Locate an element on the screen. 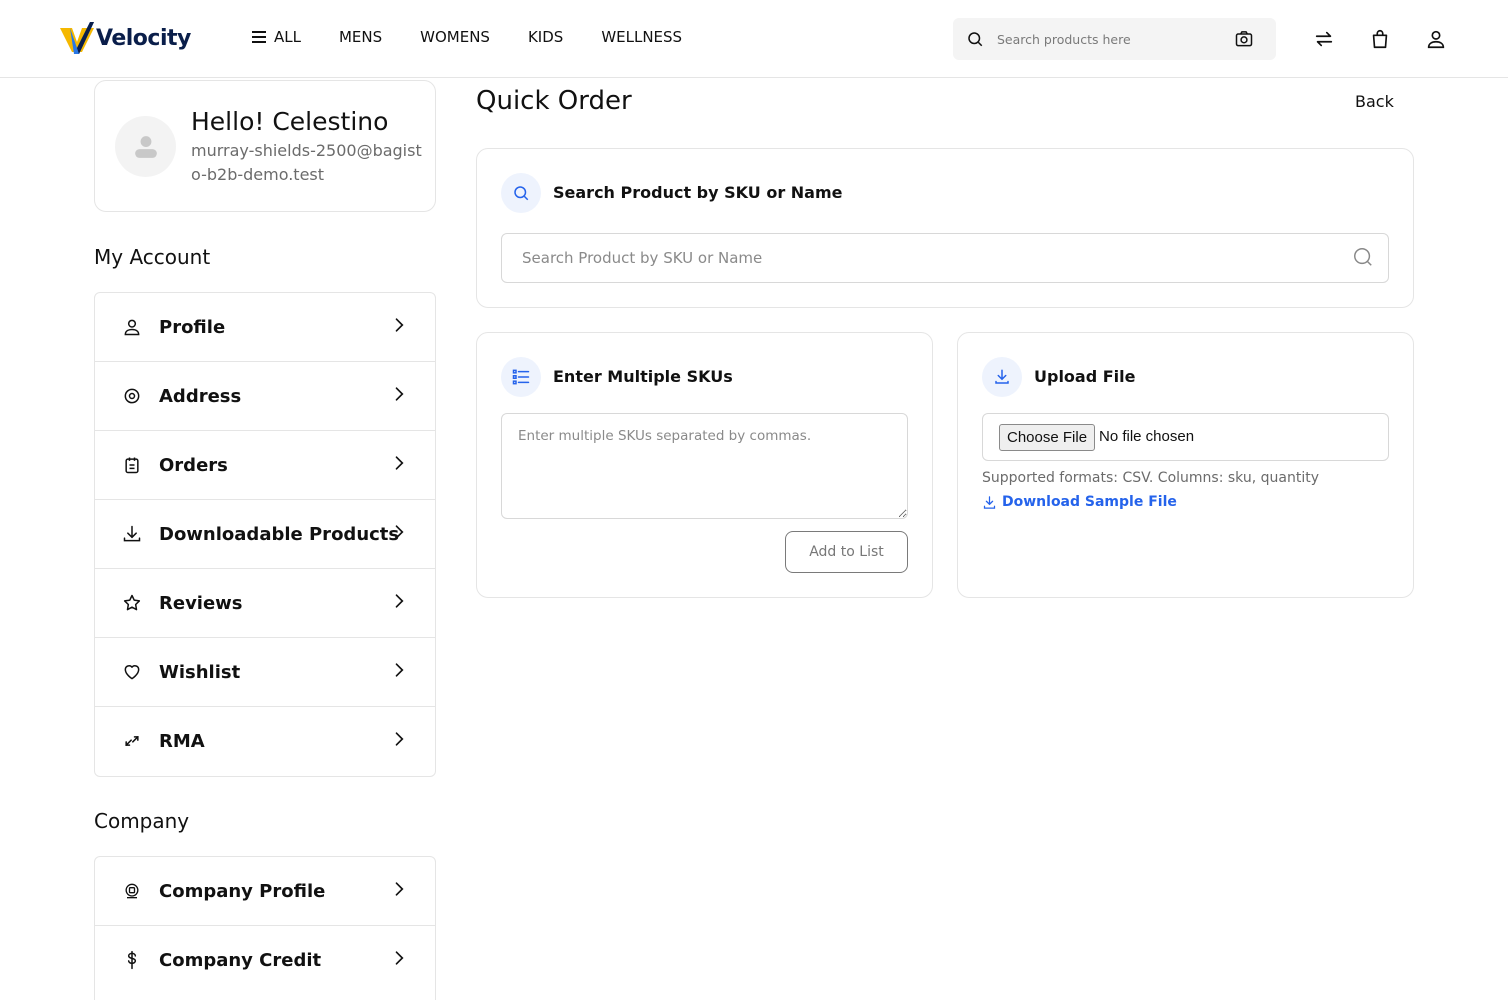 The height and width of the screenshot is (1000, 1508). download-sample-link: Download Sample File is located at coordinates (1079, 502).